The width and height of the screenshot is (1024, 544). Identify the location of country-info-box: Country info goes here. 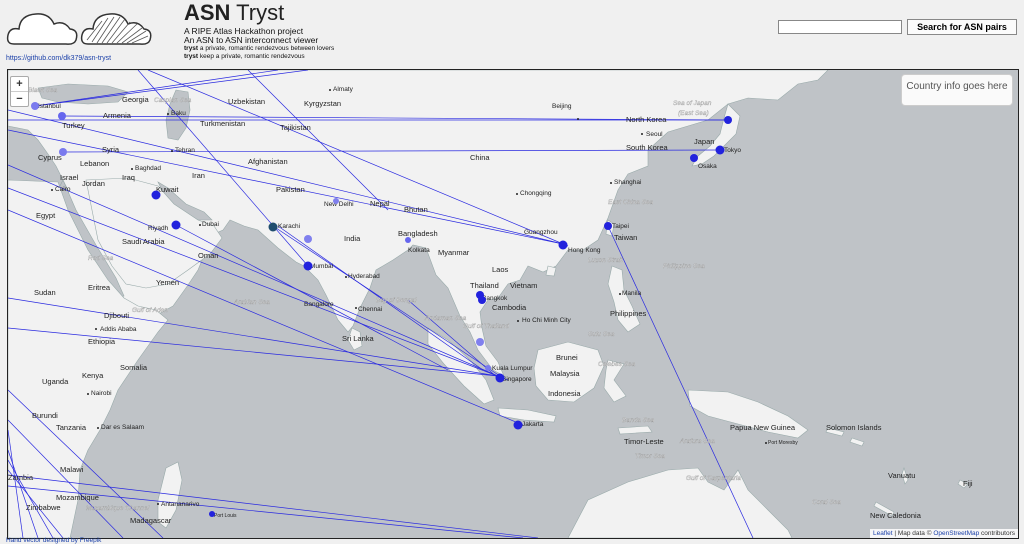
(957, 90).